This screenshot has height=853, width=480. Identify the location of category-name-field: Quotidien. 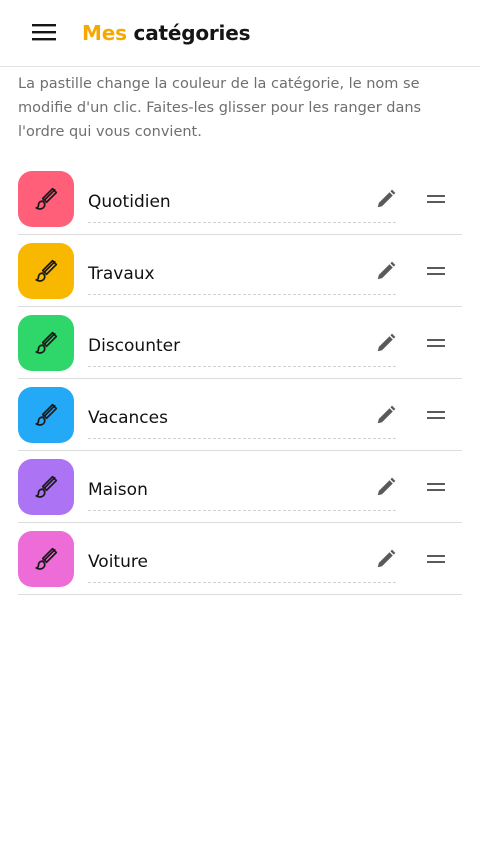
(242, 202).